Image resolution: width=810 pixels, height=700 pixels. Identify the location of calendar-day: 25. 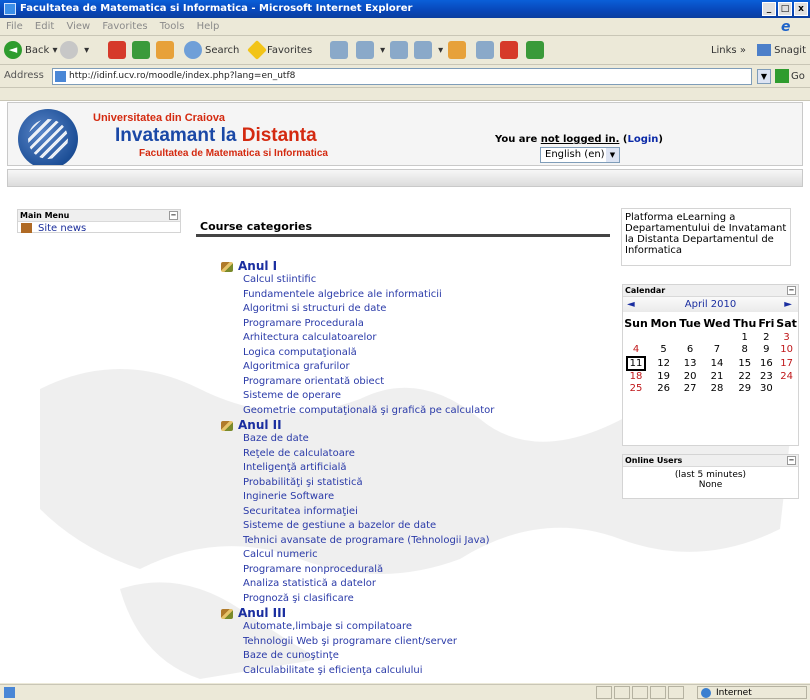
(636, 388).